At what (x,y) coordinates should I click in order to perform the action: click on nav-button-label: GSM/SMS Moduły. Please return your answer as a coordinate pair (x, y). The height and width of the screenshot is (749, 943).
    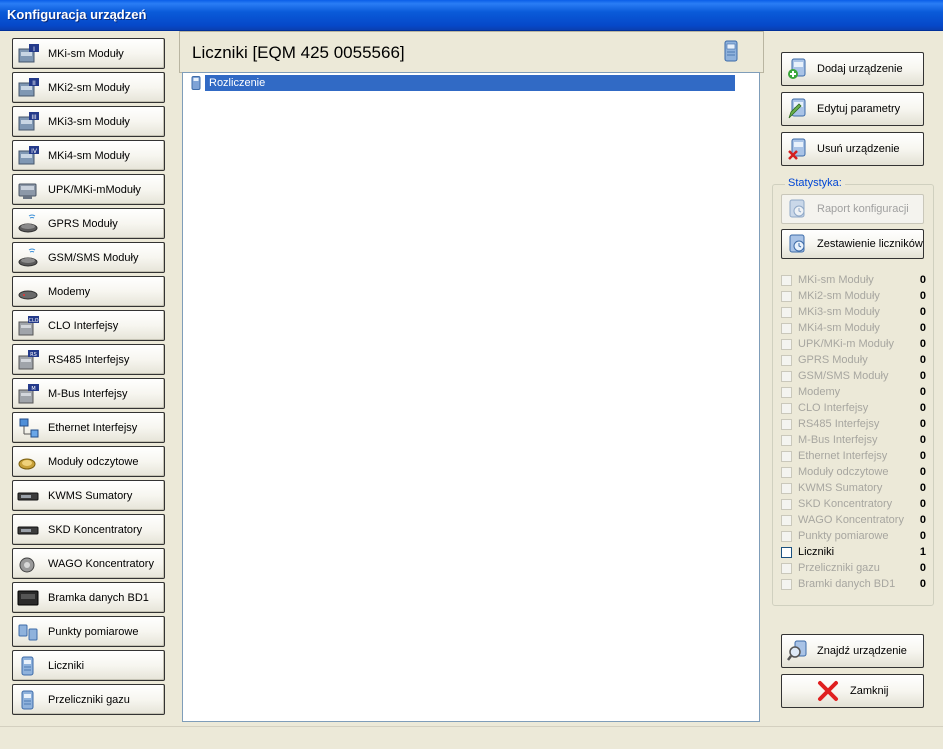
    Looking at the image, I should click on (93, 258).